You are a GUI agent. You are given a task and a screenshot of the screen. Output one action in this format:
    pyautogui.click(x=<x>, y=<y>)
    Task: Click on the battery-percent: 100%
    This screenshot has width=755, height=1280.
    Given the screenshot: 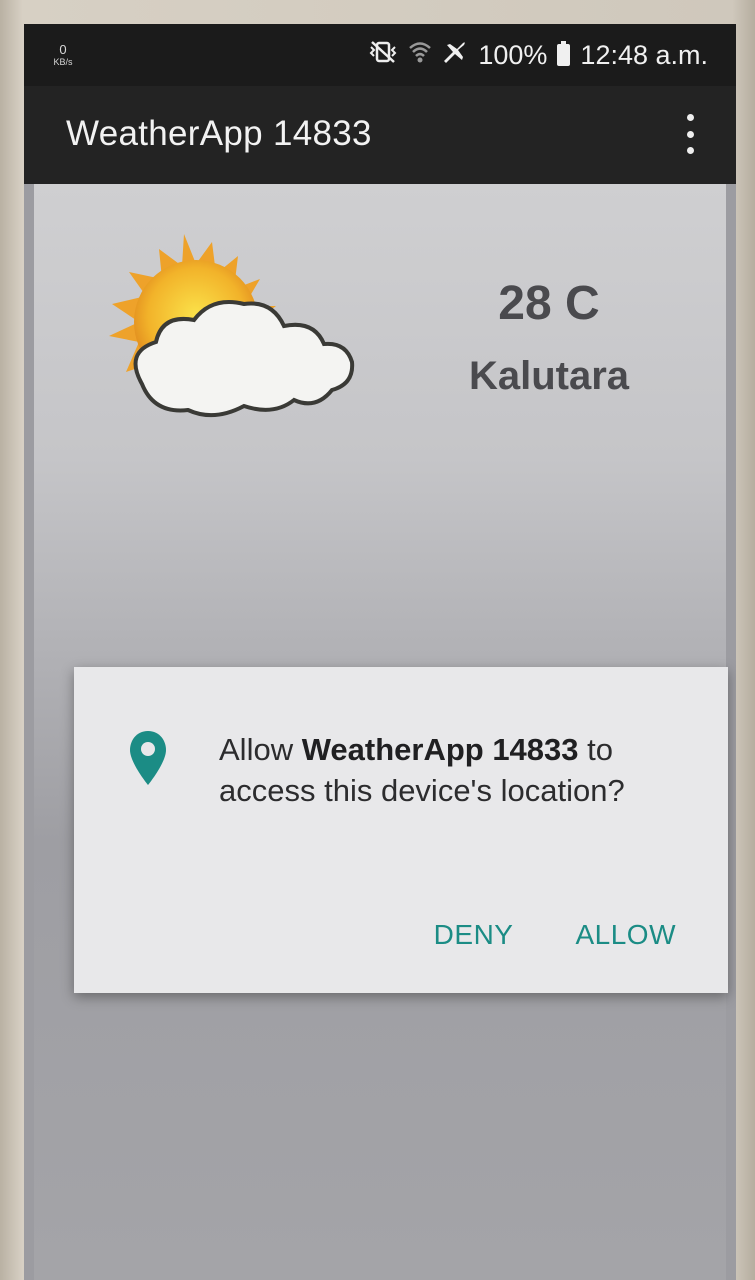 What is the action you would take?
    pyautogui.click(x=513, y=54)
    